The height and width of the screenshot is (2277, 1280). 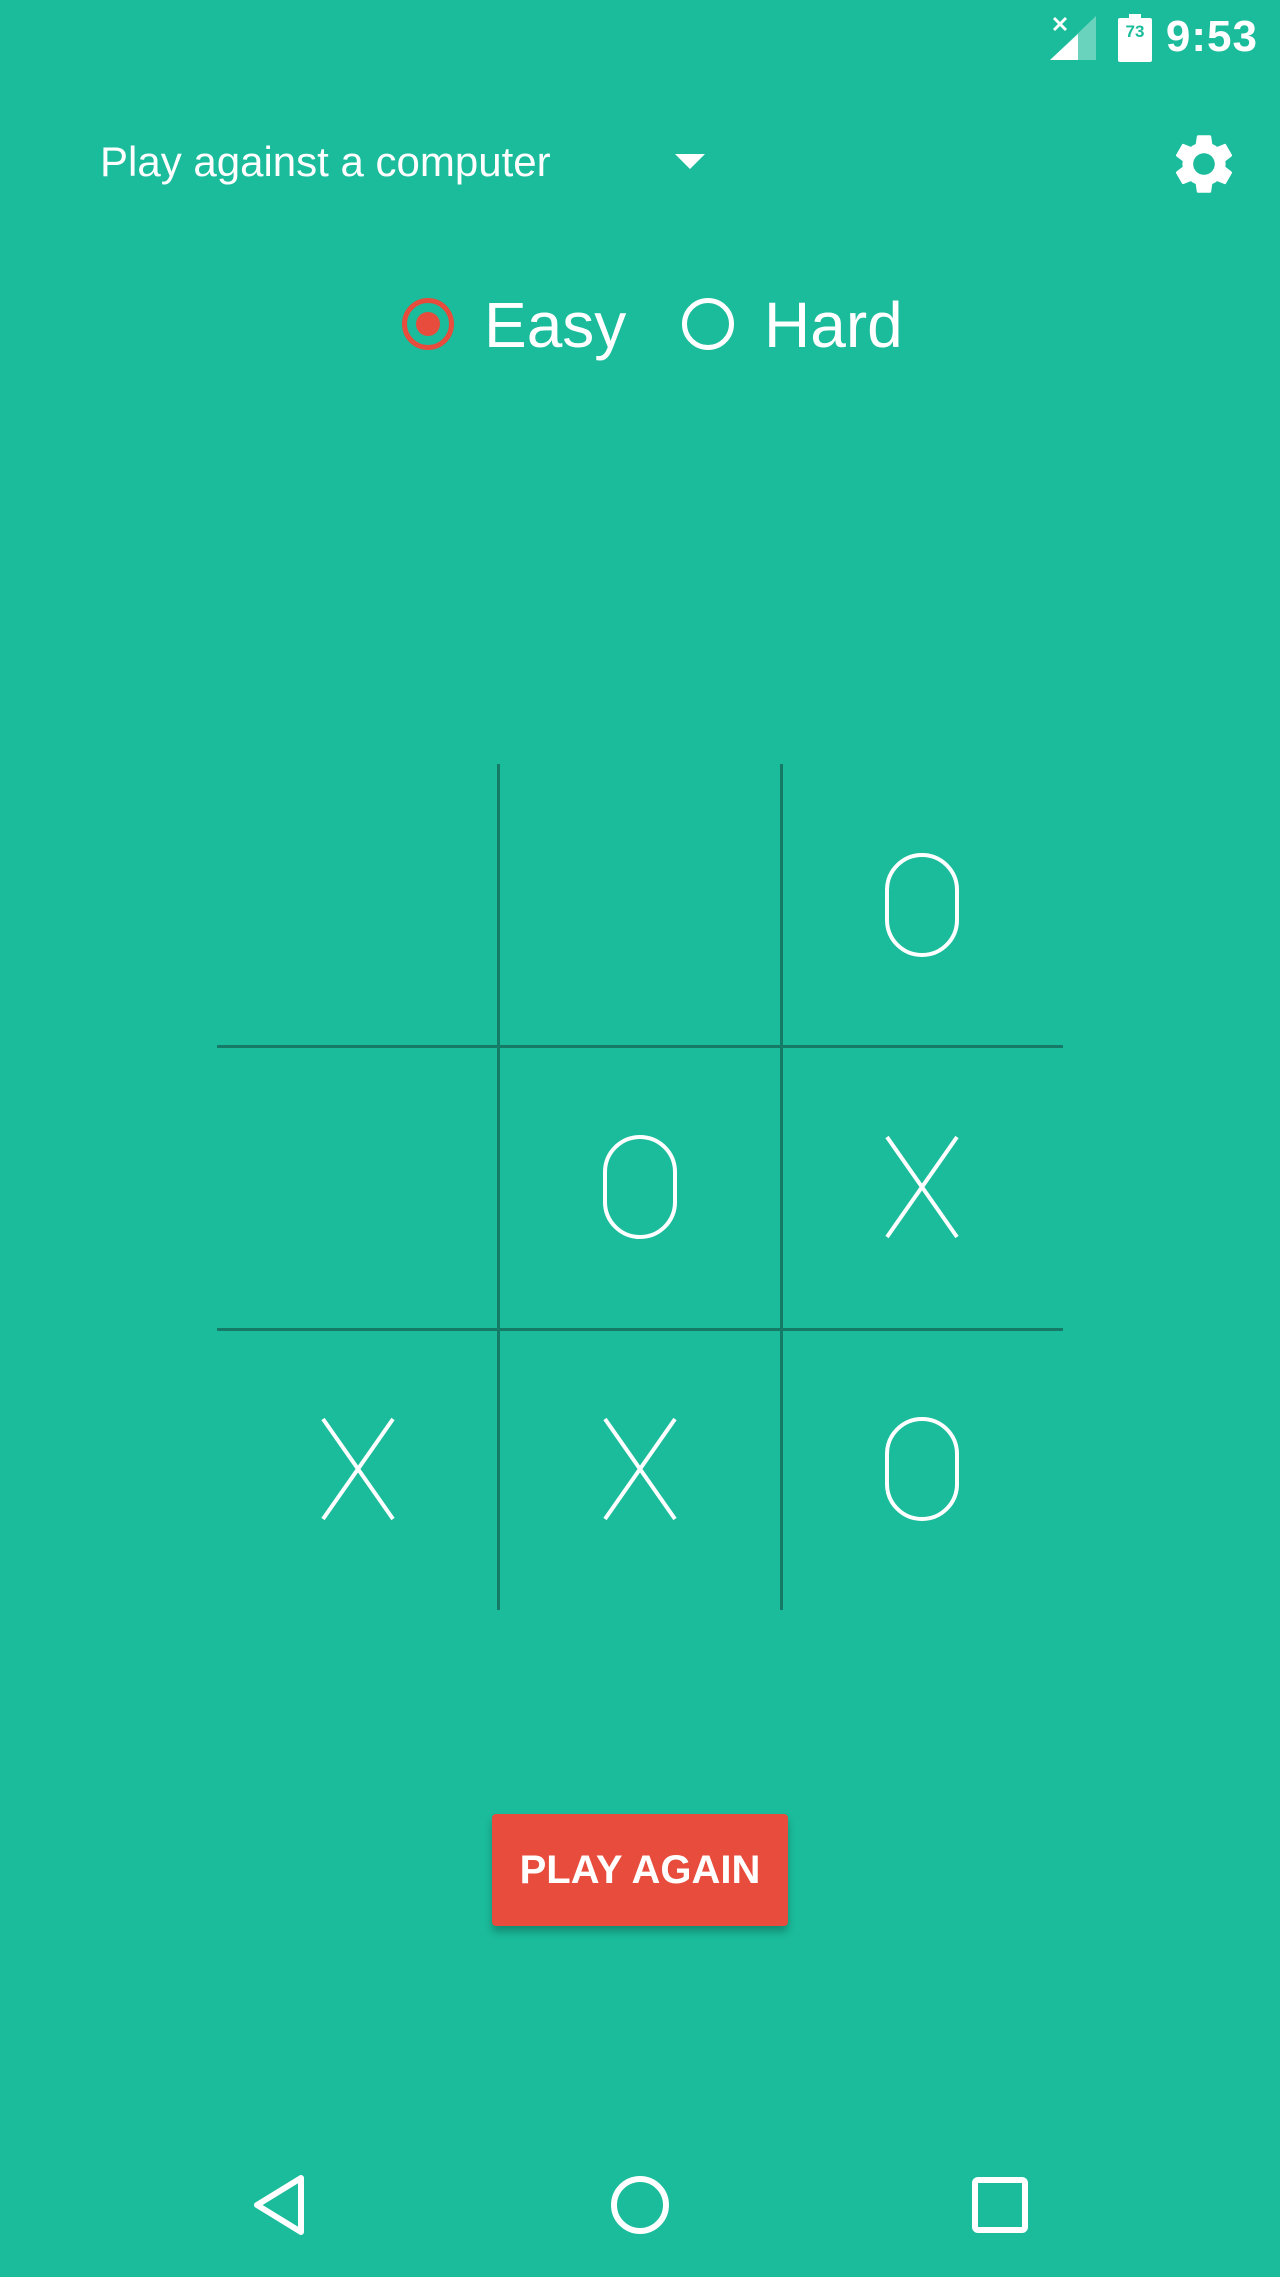 I want to click on home-icon, so click(x=640, y=2205).